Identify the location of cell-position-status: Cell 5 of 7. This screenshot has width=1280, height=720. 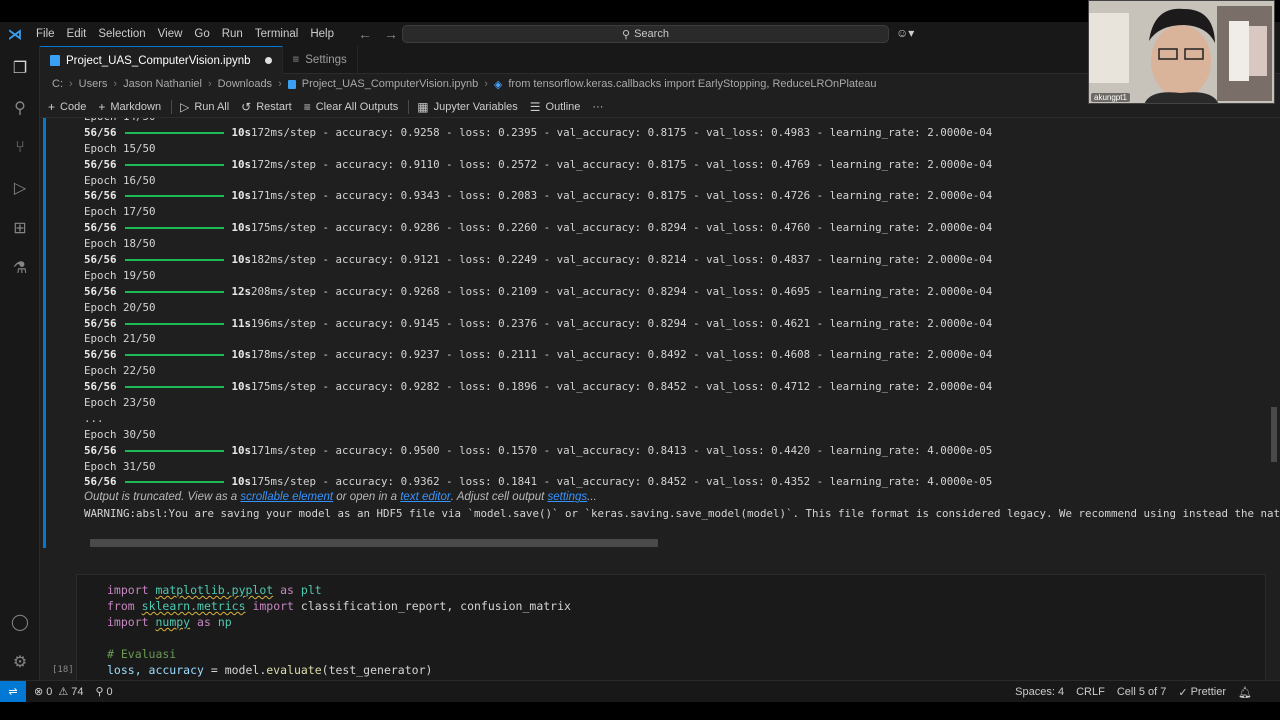
(1142, 692).